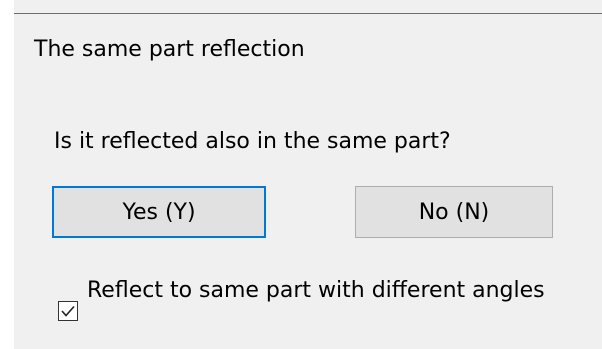 The height and width of the screenshot is (349, 602). What do you see at coordinates (169, 49) in the screenshot?
I see `dialog-title: The same part reflection` at bounding box center [169, 49].